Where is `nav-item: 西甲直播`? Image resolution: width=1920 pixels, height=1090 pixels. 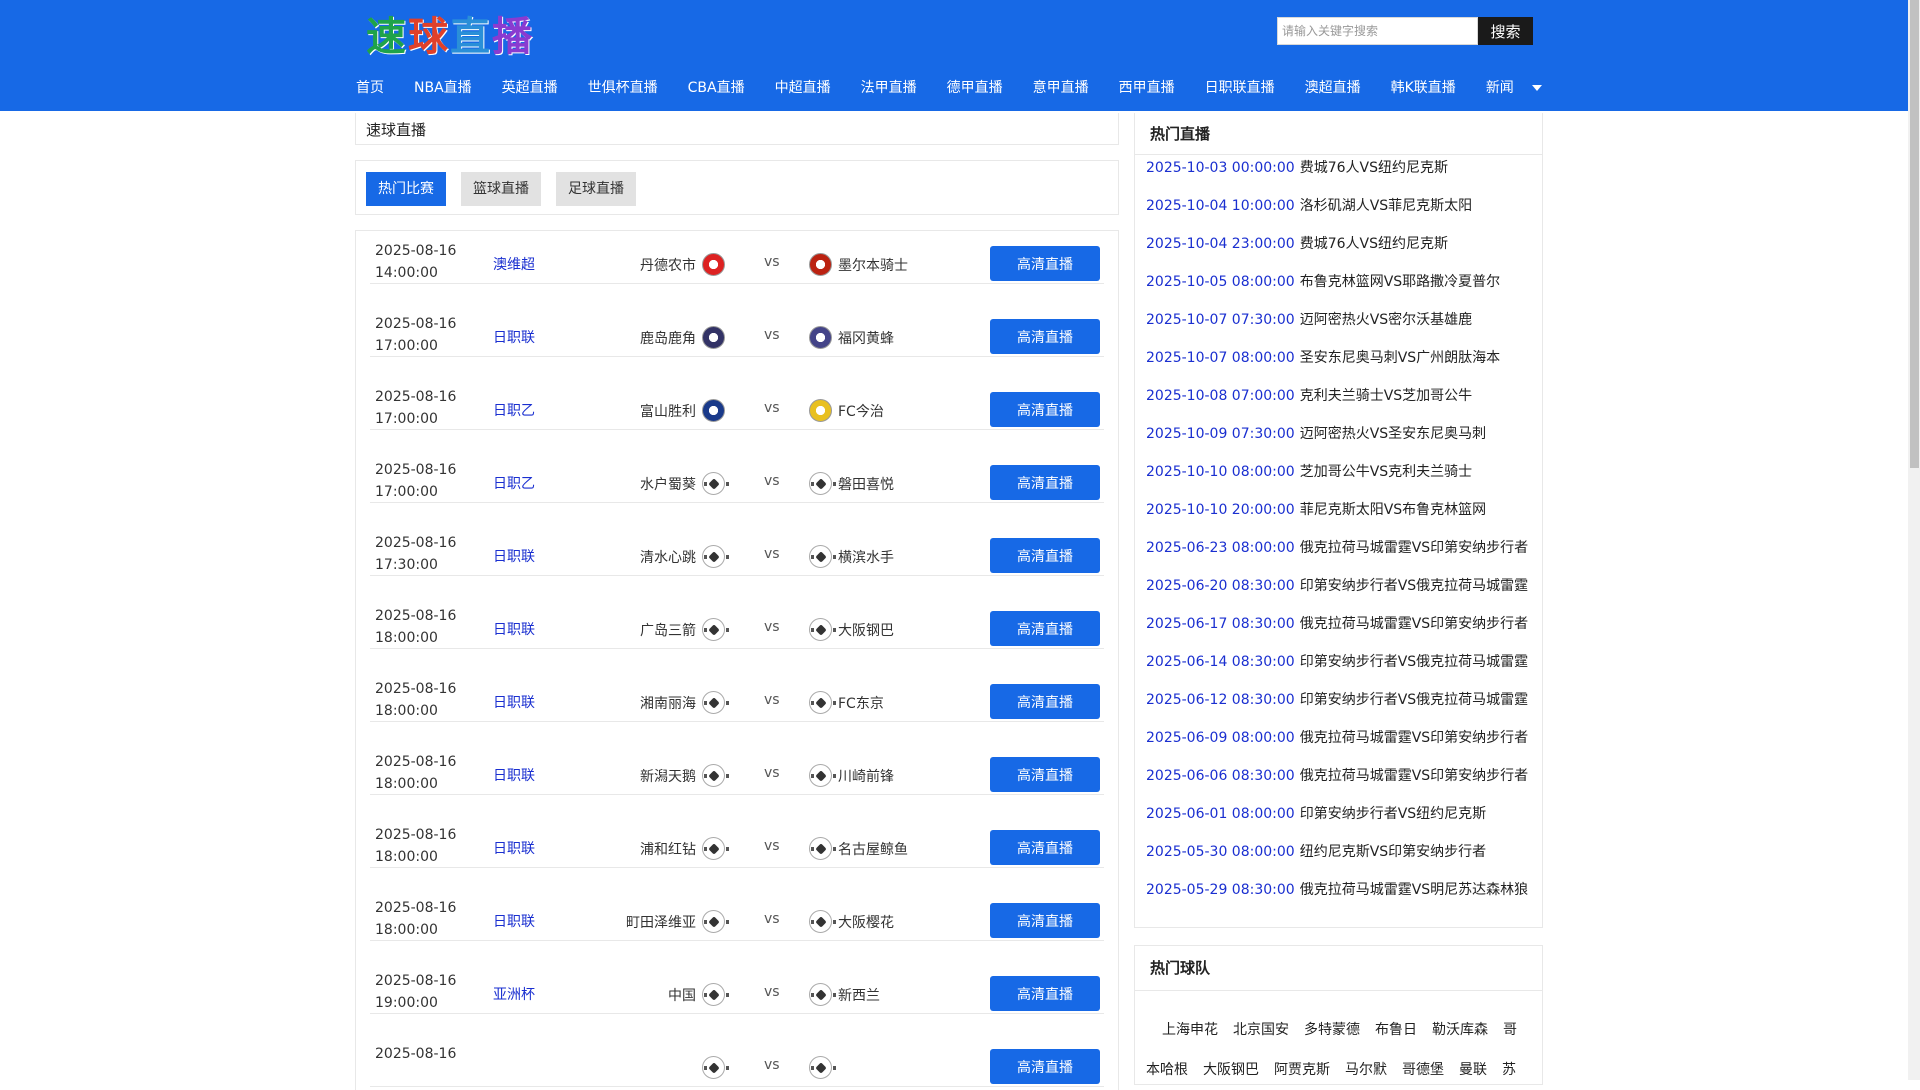 nav-item: 西甲直播 is located at coordinates (1147, 87).